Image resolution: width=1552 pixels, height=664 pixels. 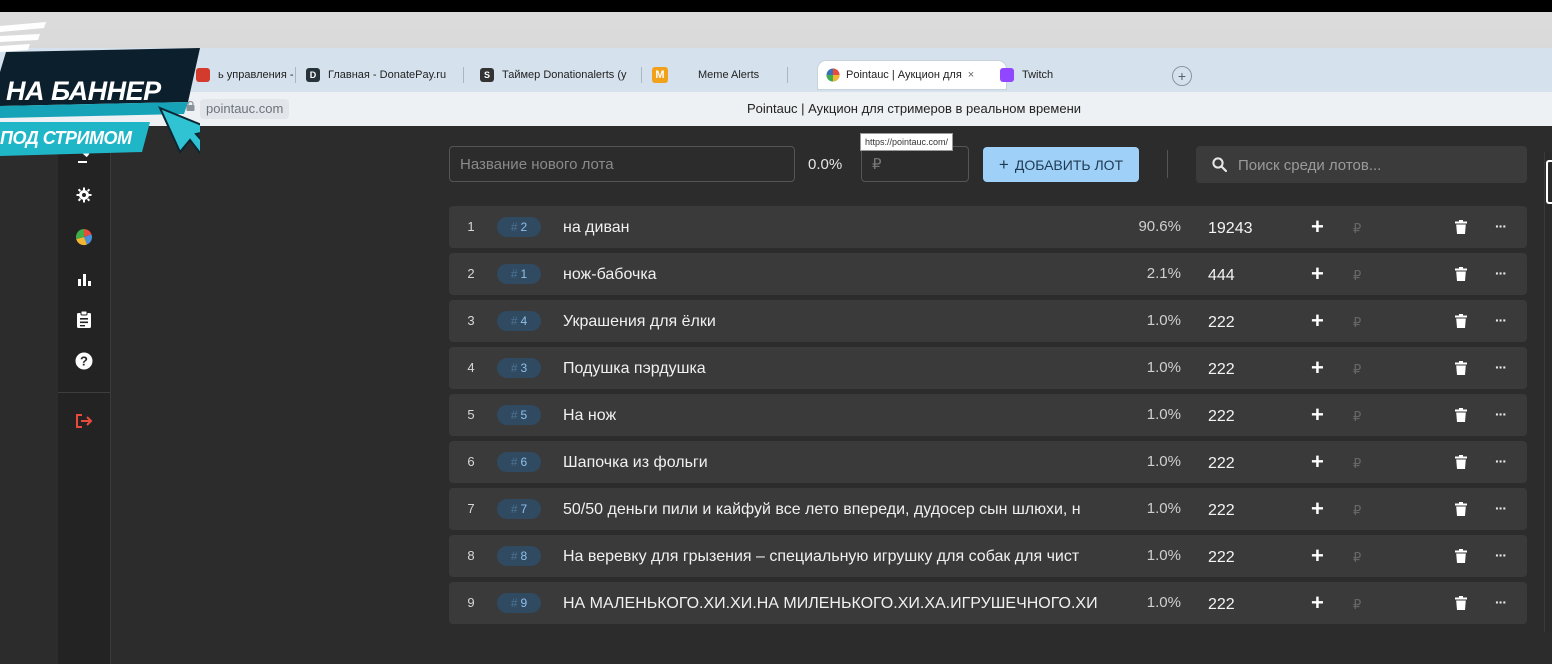 What do you see at coordinates (825, 164) in the screenshot?
I see `new-lot-percent: 0.0%` at bounding box center [825, 164].